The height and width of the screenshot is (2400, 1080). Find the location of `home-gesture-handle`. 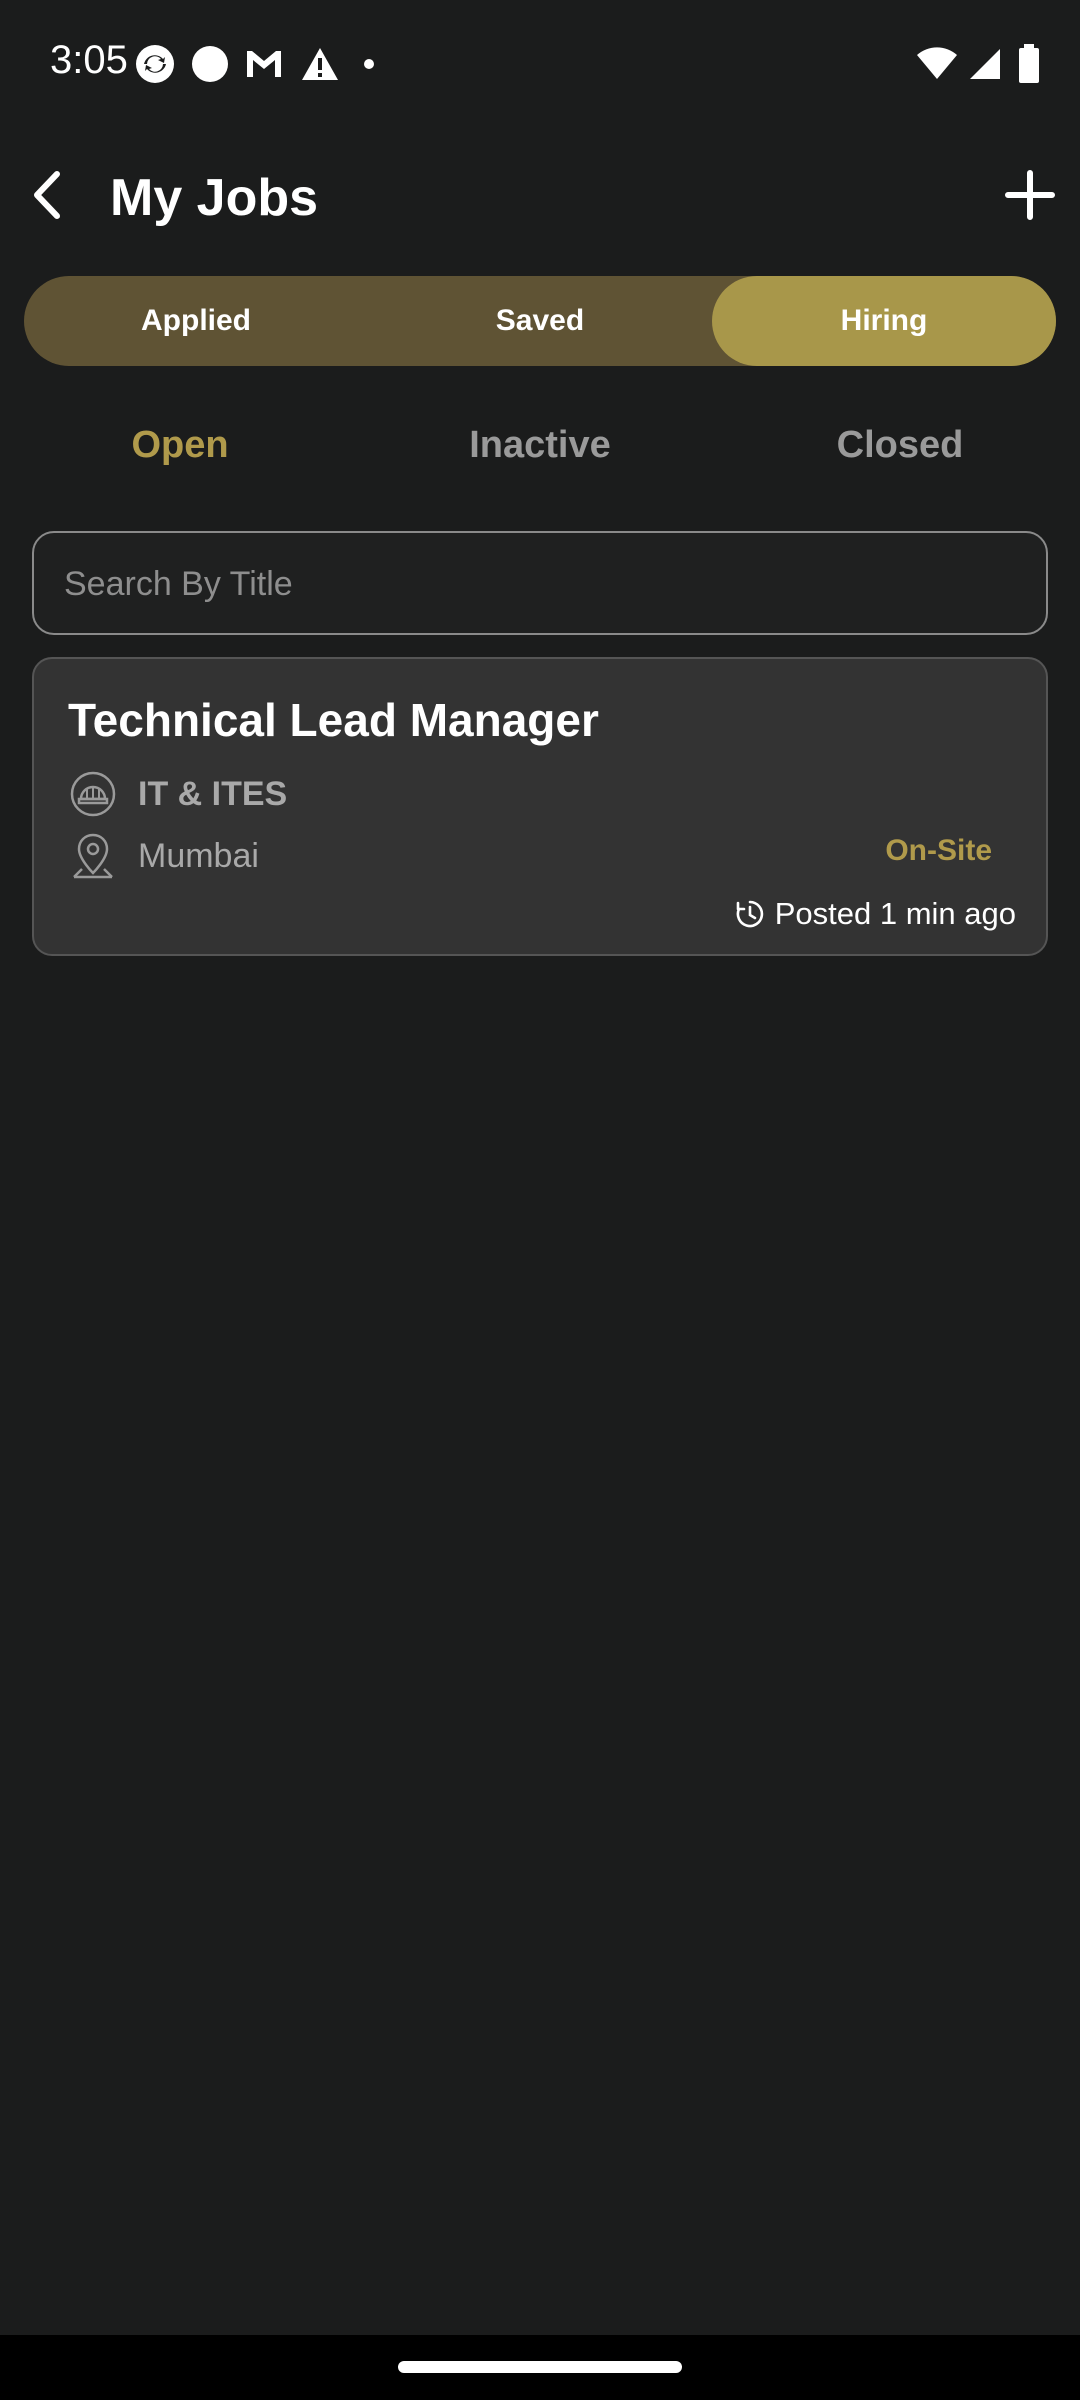

home-gesture-handle is located at coordinates (540, 2367).